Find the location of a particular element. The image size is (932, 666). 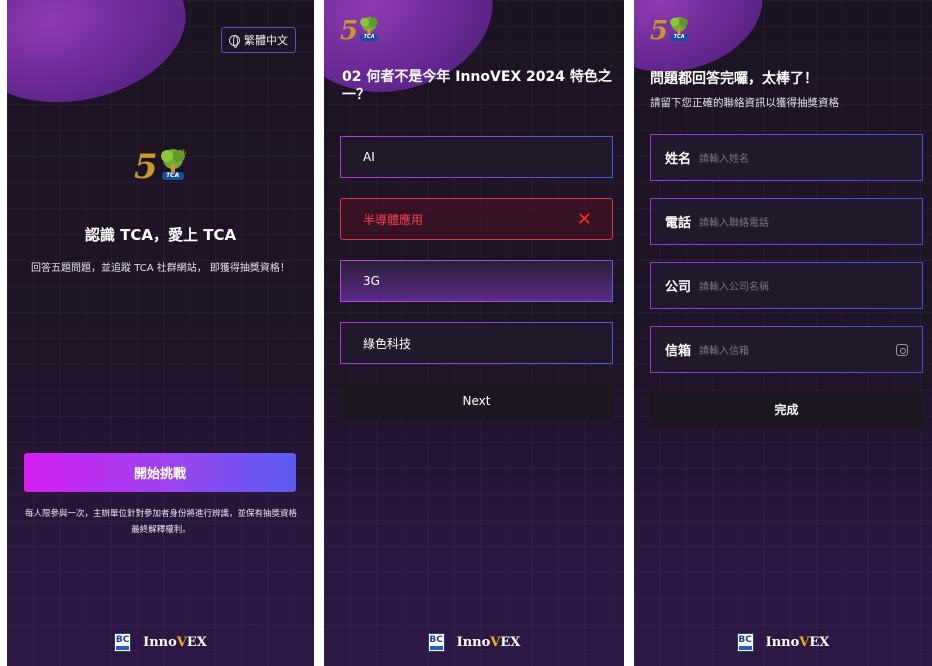

field-label: 電話 is located at coordinates (678, 223).